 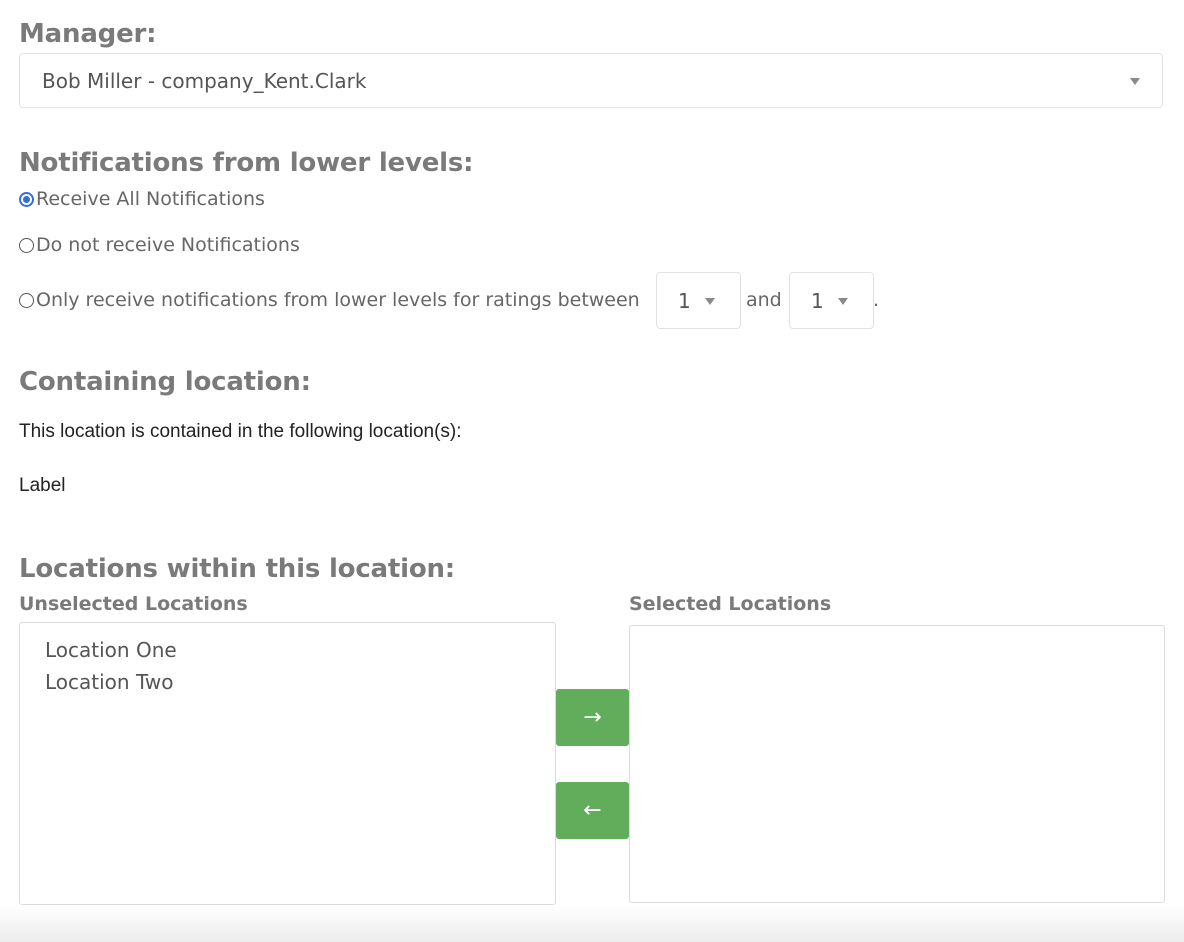 I want to click on move-right-button: →, so click(x=592, y=717).